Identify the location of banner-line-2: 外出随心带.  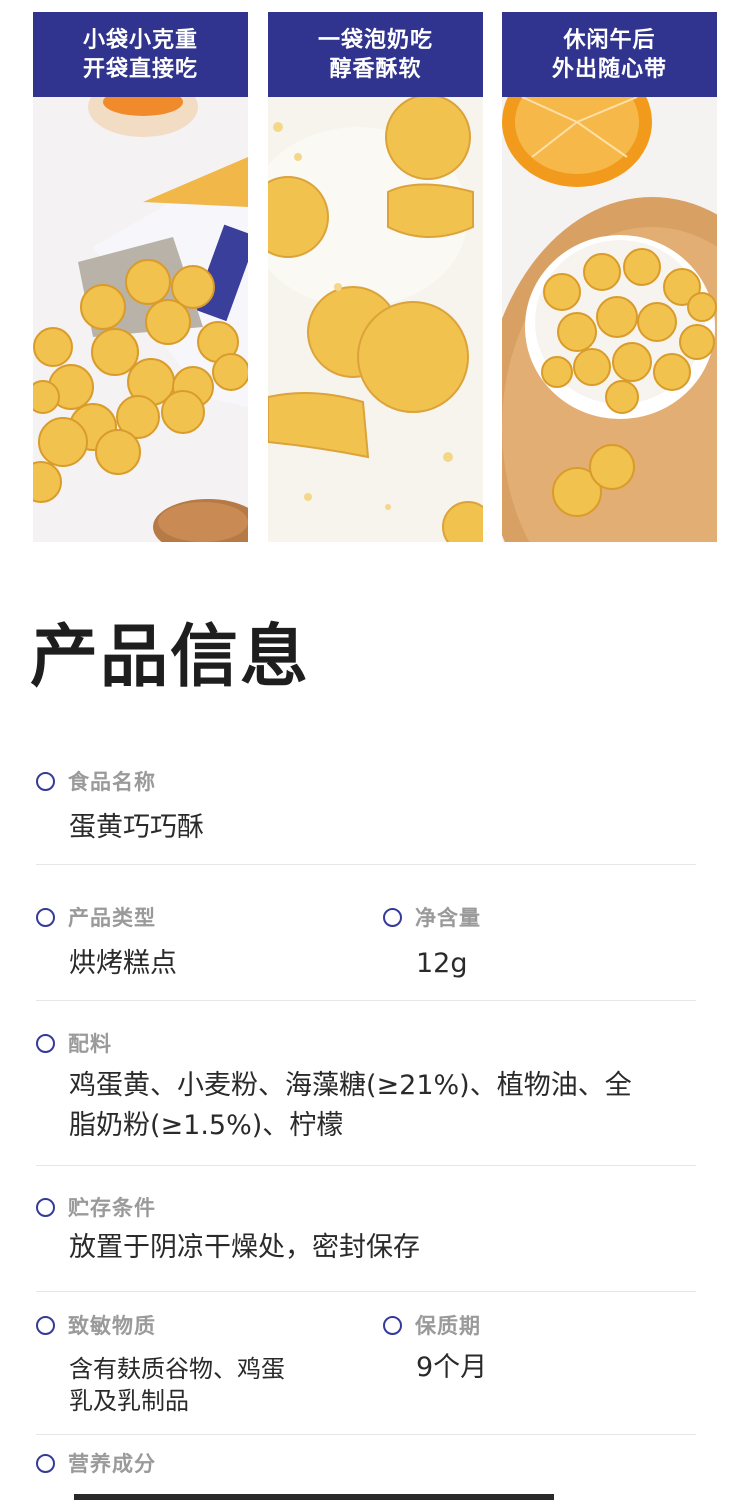
(609, 69).